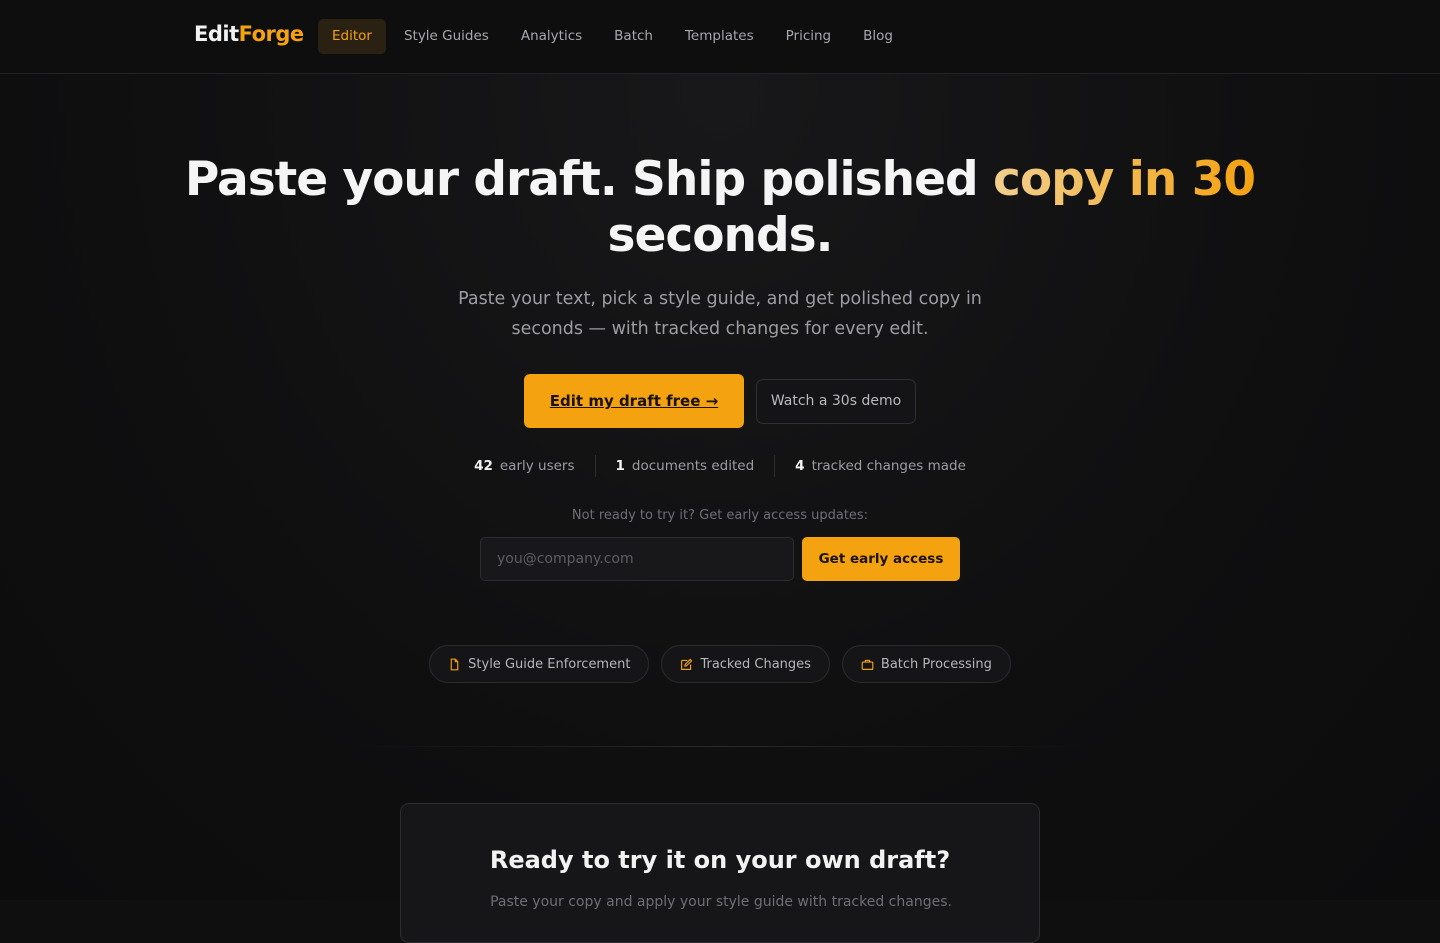  I want to click on stat-label: early users, so click(537, 466).